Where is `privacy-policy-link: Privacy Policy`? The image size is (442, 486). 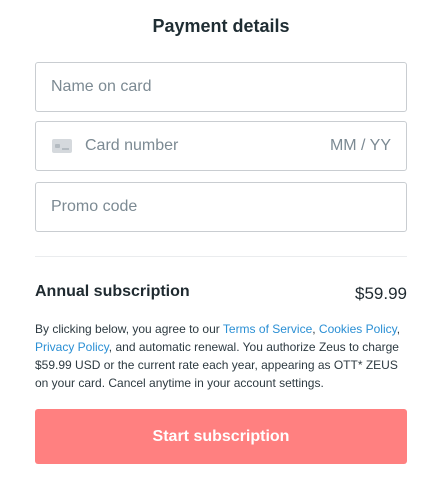
privacy-policy-link: Privacy Policy is located at coordinates (72, 347).